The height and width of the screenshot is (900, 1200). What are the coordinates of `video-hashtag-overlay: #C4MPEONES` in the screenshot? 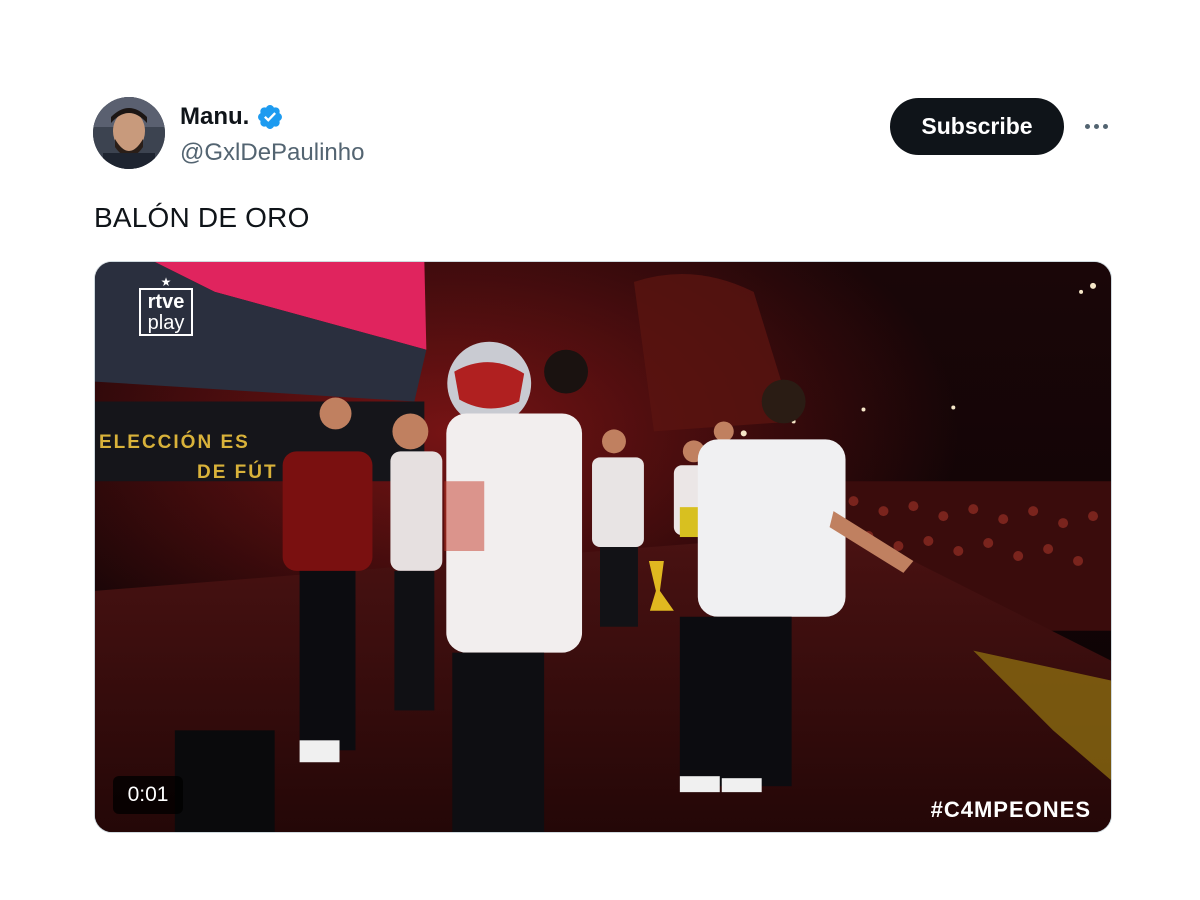 It's located at (1010, 809).